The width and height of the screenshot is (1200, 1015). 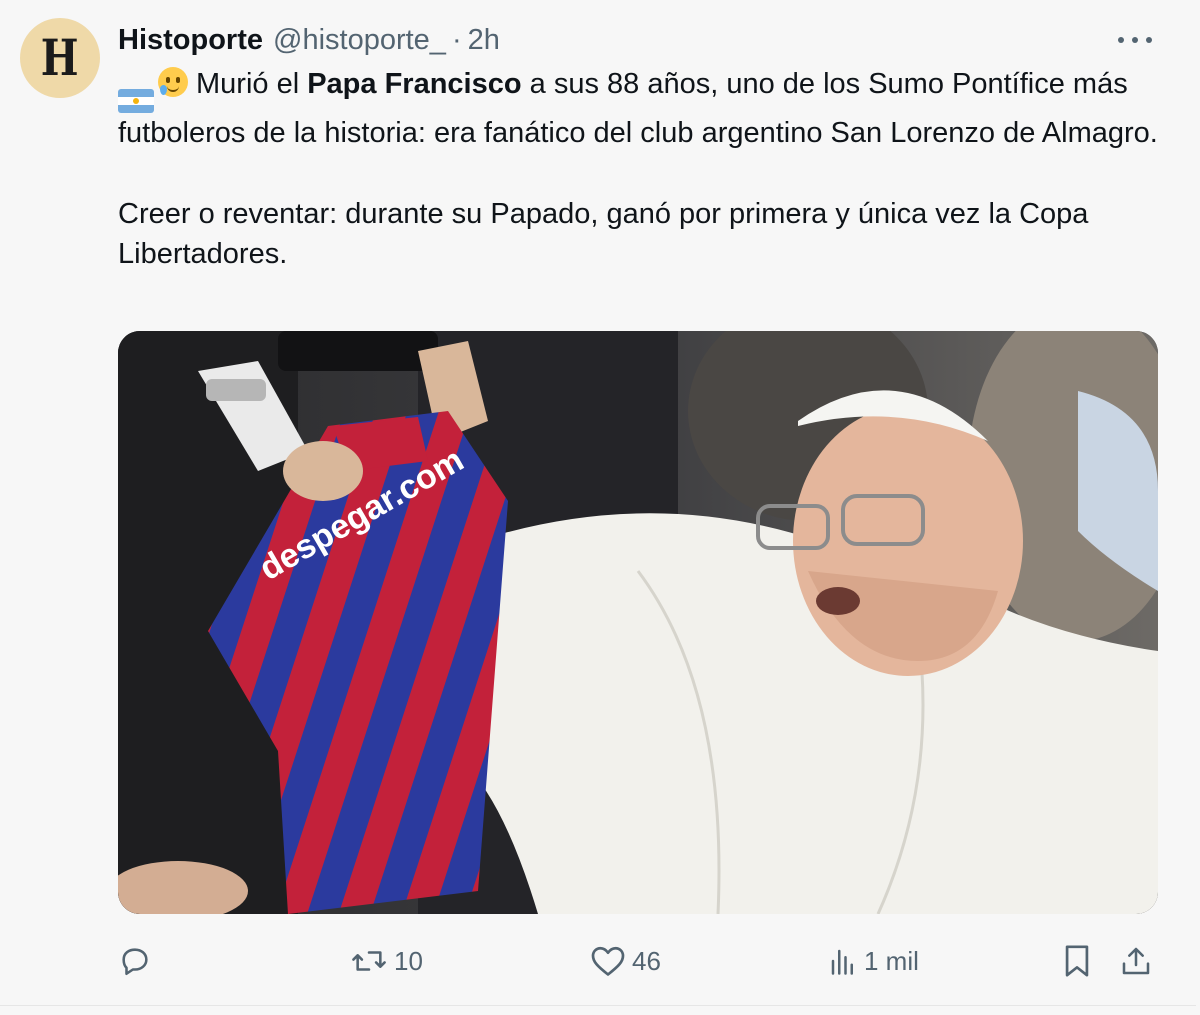 I want to click on bookmark-icon, so click(x=1077, y=961).